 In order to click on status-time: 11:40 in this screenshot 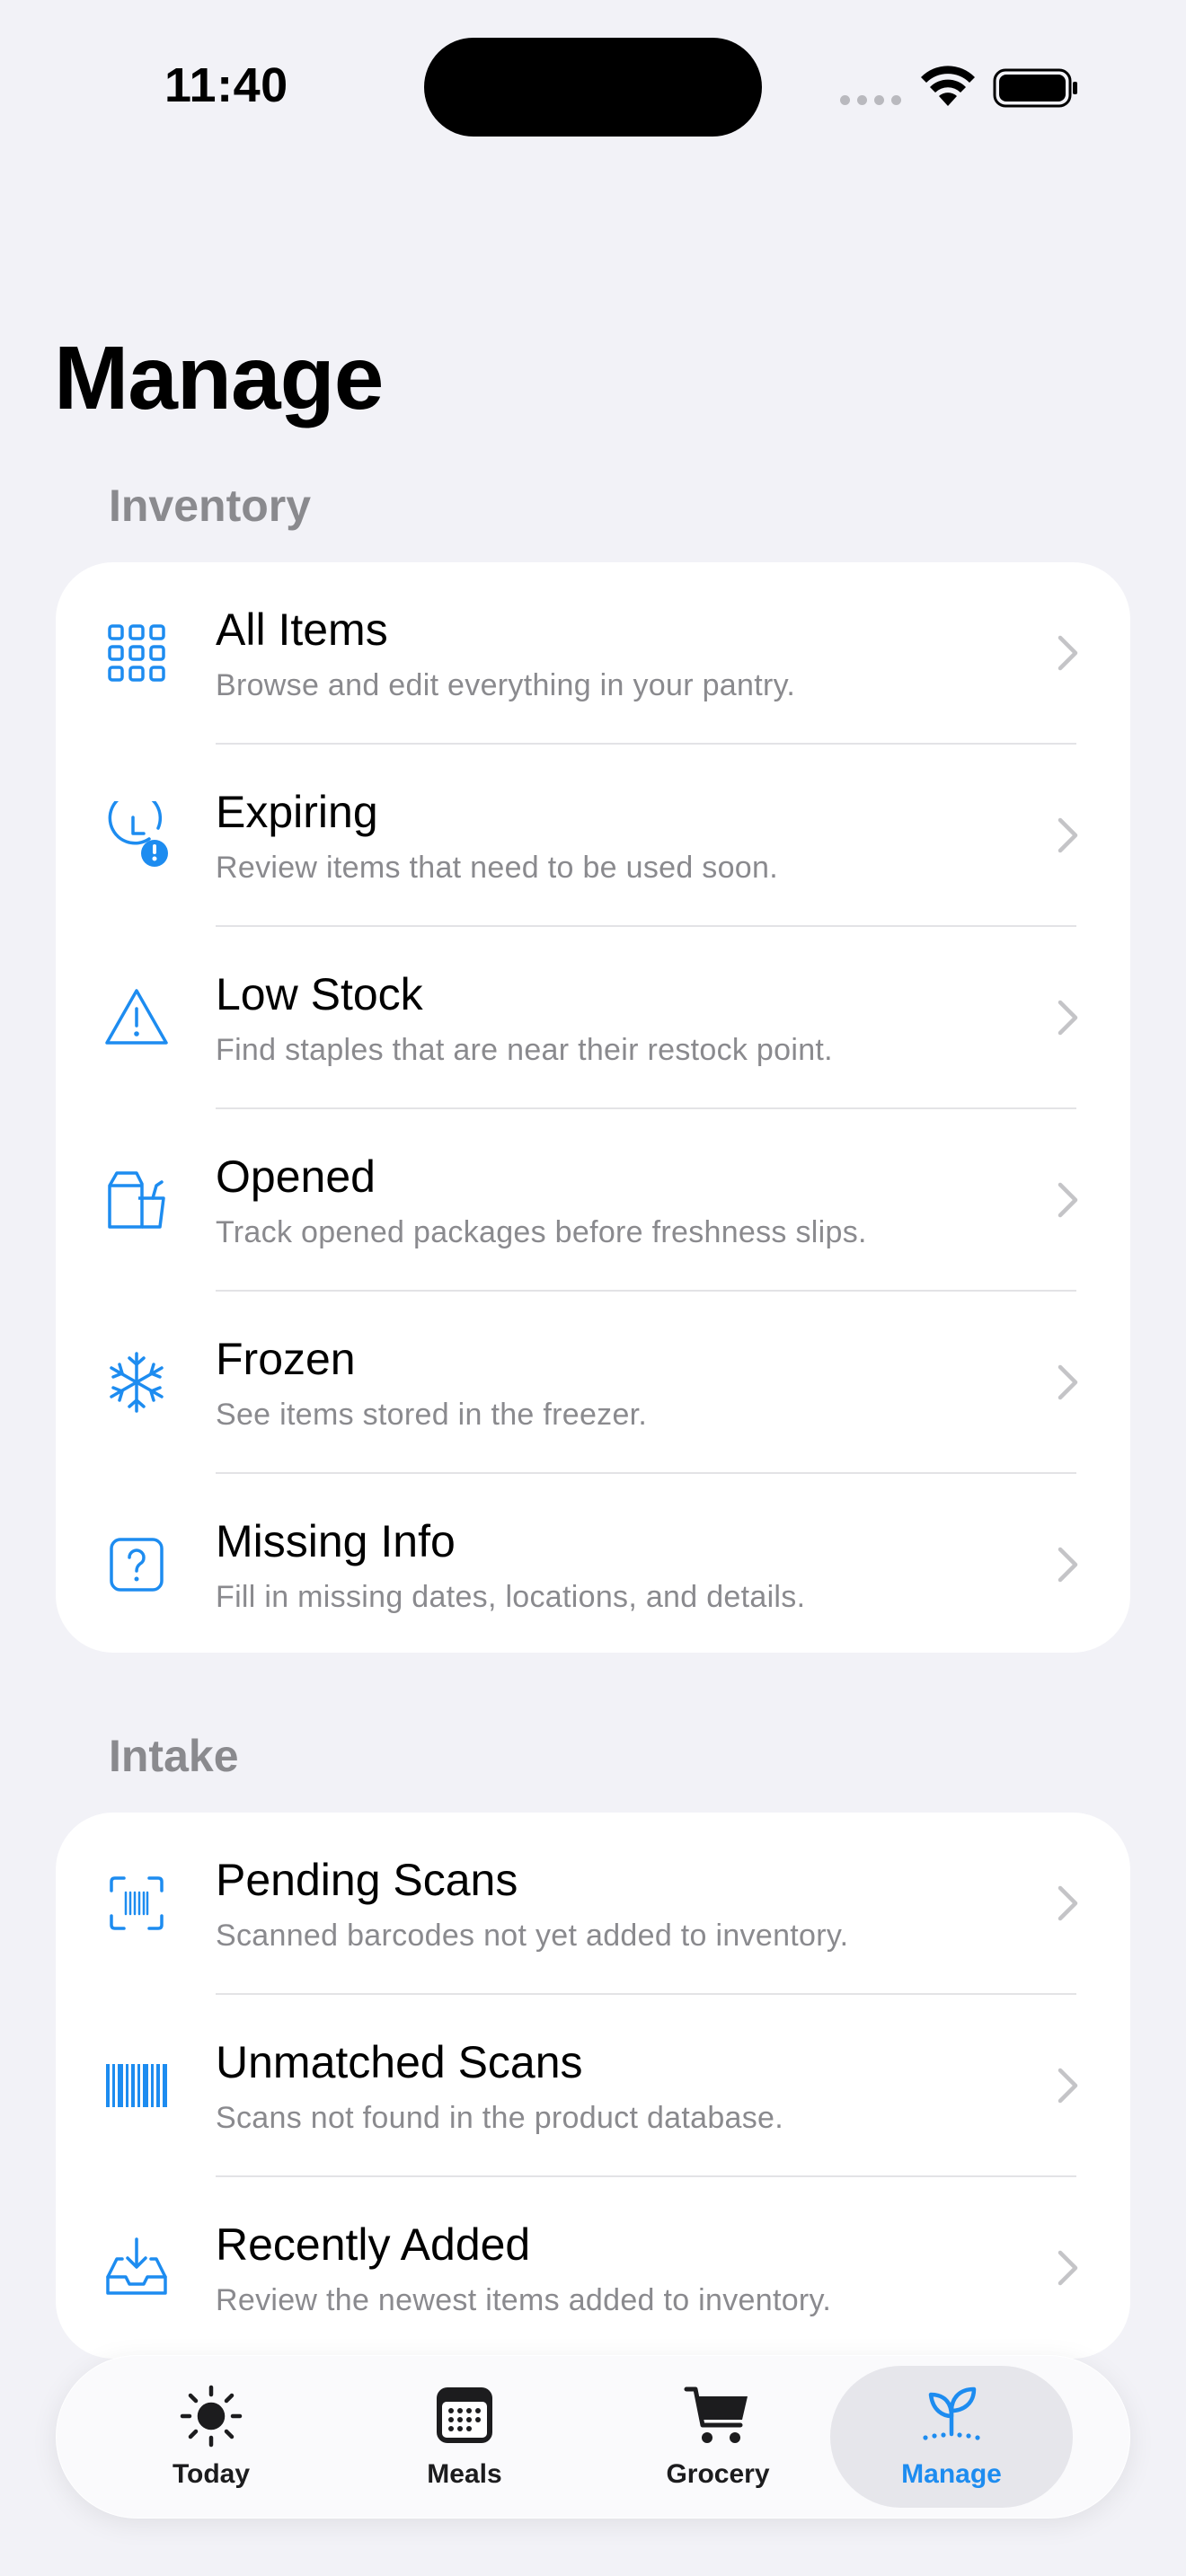, I will do `click(226, 85)`.